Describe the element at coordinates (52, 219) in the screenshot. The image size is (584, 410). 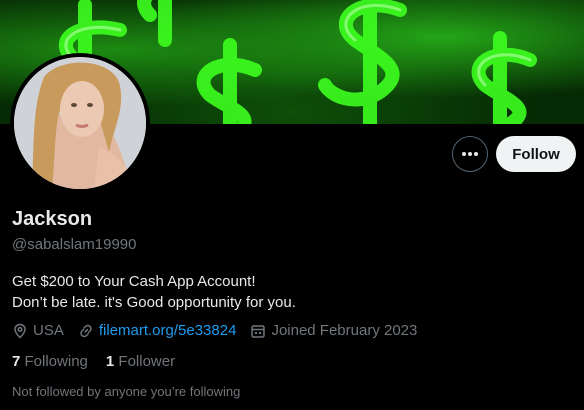
I see `profile-name: Jackson` at that location.